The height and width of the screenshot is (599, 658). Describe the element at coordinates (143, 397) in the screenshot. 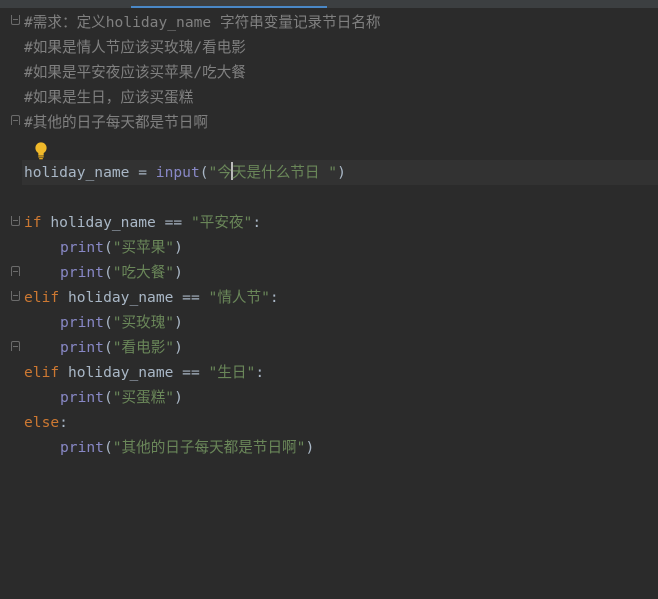

I see `string-literal: "买蛋糕"` at that location.